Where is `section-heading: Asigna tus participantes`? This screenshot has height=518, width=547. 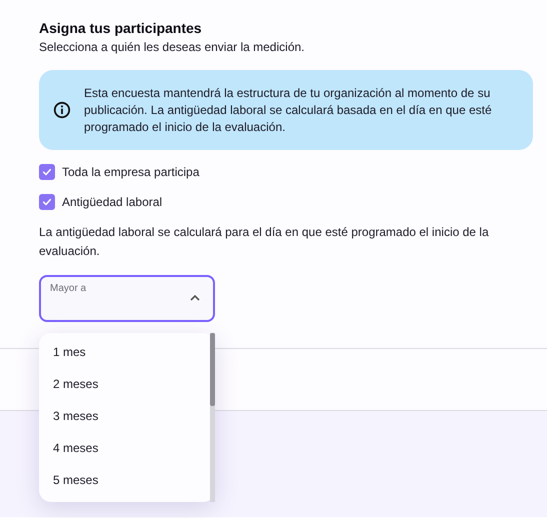
section-heading: Asigna tus participantes is located at coordinates (121, 28).